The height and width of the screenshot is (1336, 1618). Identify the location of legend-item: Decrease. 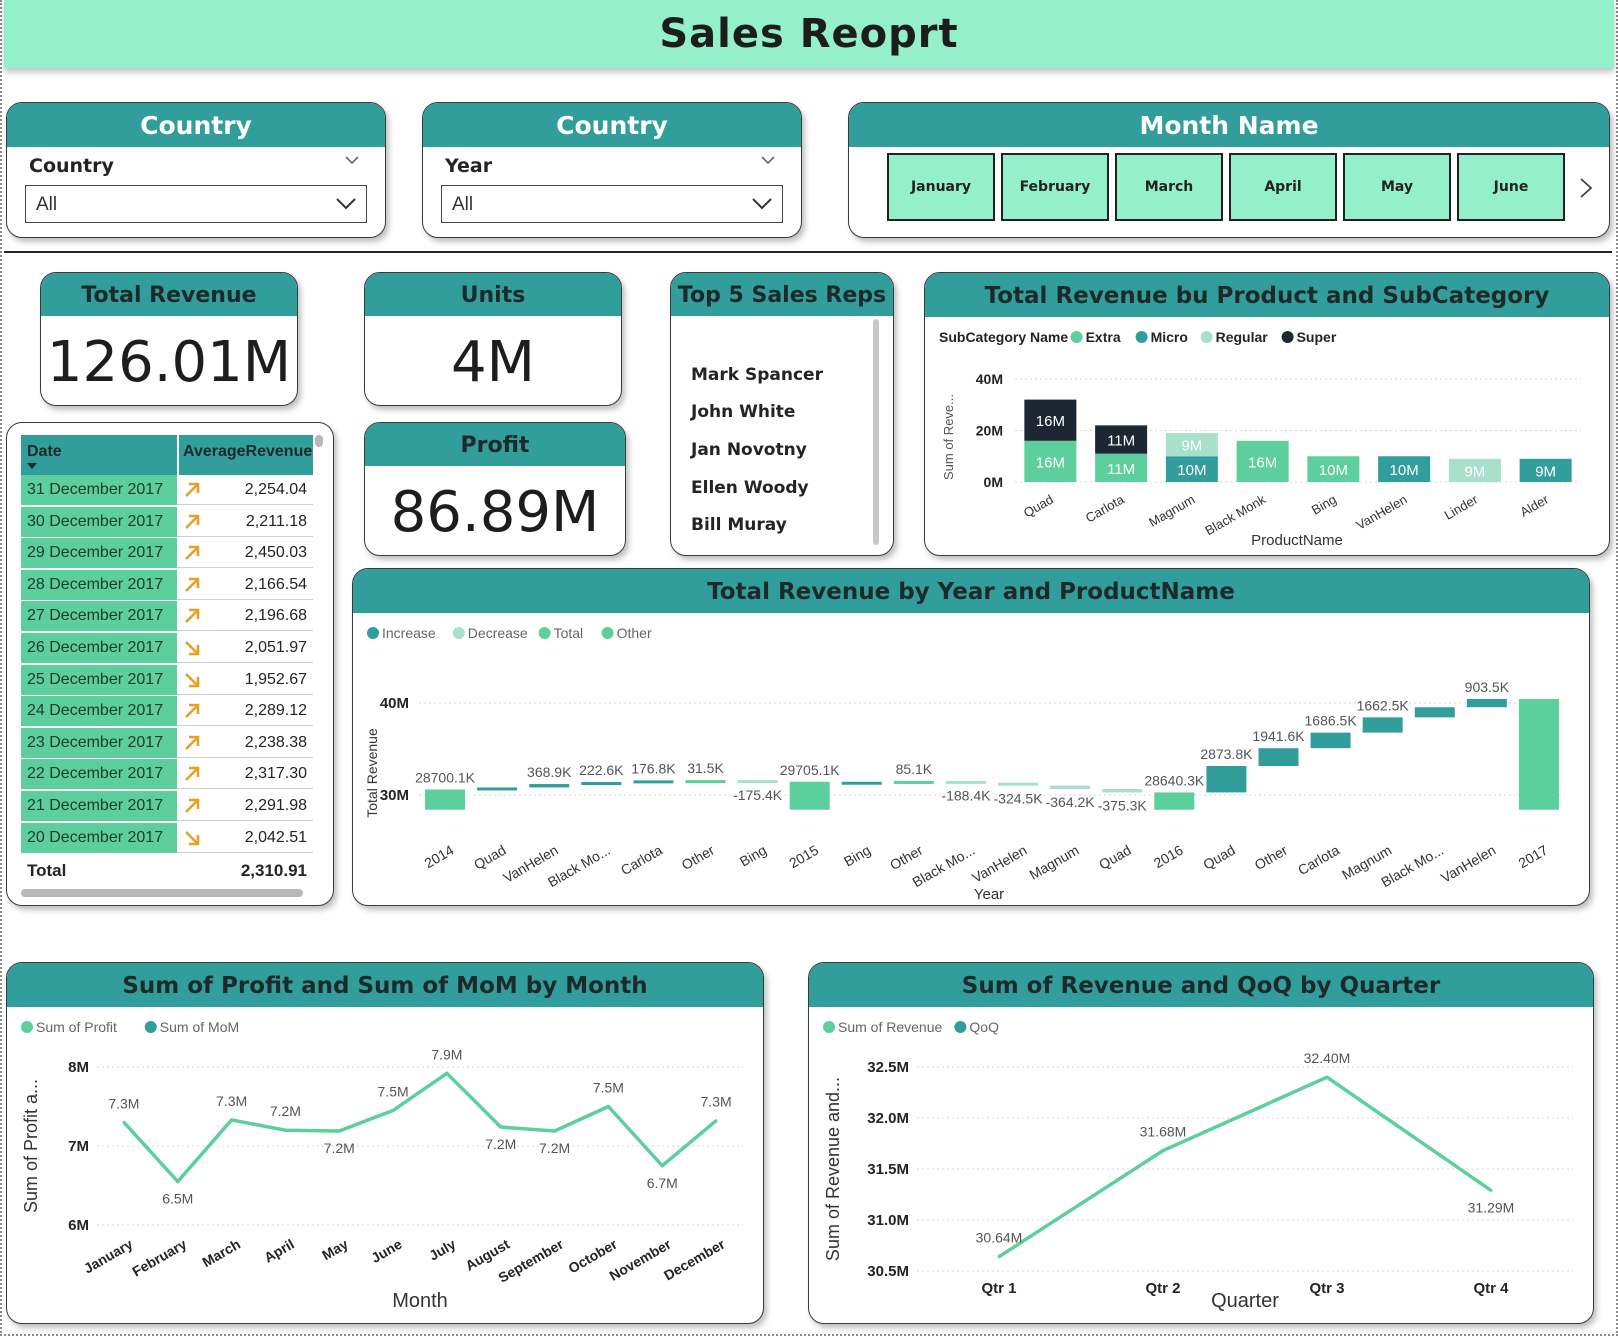
(498, 633).